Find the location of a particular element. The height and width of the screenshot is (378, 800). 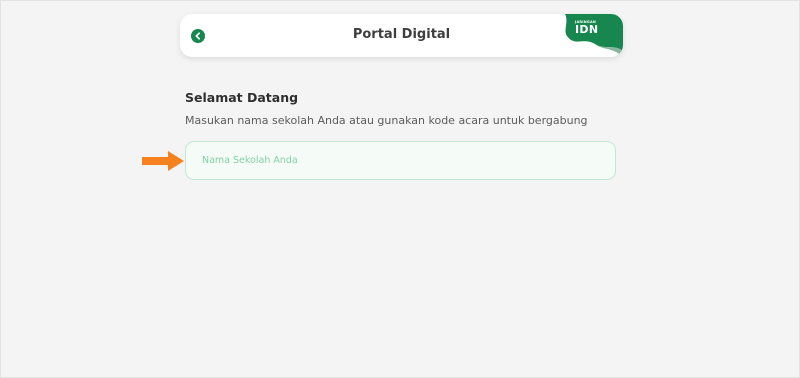

brand-logo: JARINGAN IDN is located at coordinates (588, 35).